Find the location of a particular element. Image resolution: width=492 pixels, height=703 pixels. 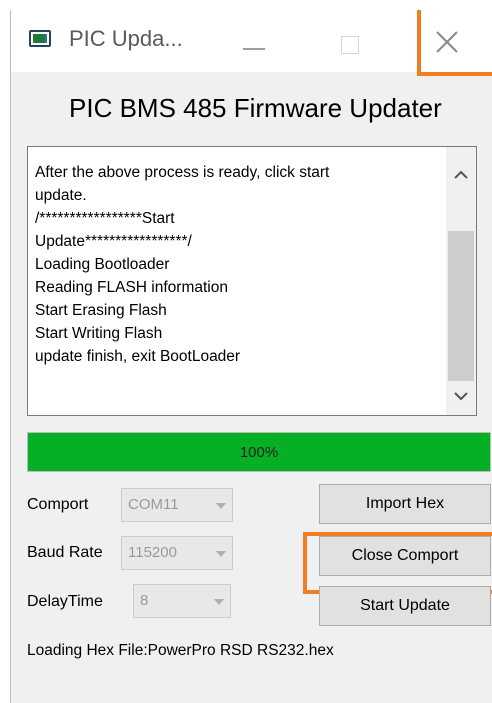

log-line: update finish, exit BootLoader is located at coordinates (138, 356).